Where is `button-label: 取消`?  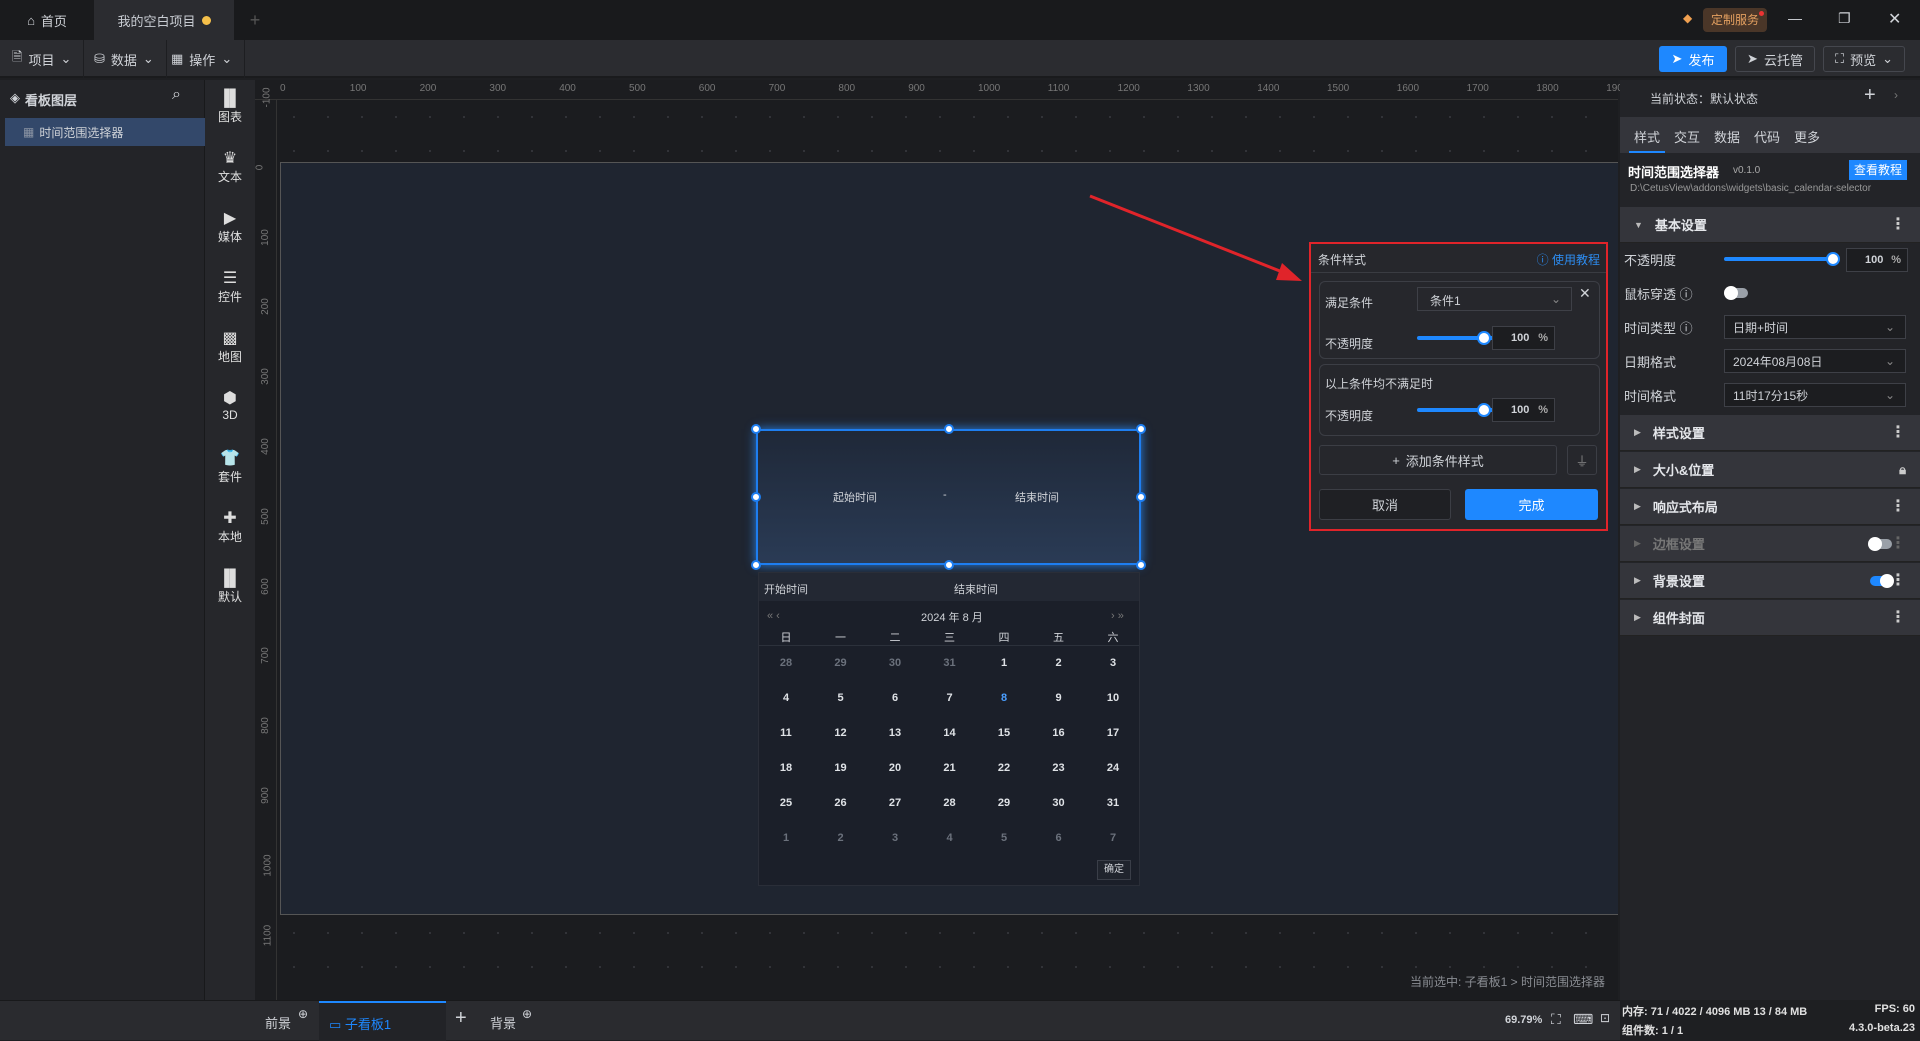
button-label: 取消 is located at coordinates (1384, 505).